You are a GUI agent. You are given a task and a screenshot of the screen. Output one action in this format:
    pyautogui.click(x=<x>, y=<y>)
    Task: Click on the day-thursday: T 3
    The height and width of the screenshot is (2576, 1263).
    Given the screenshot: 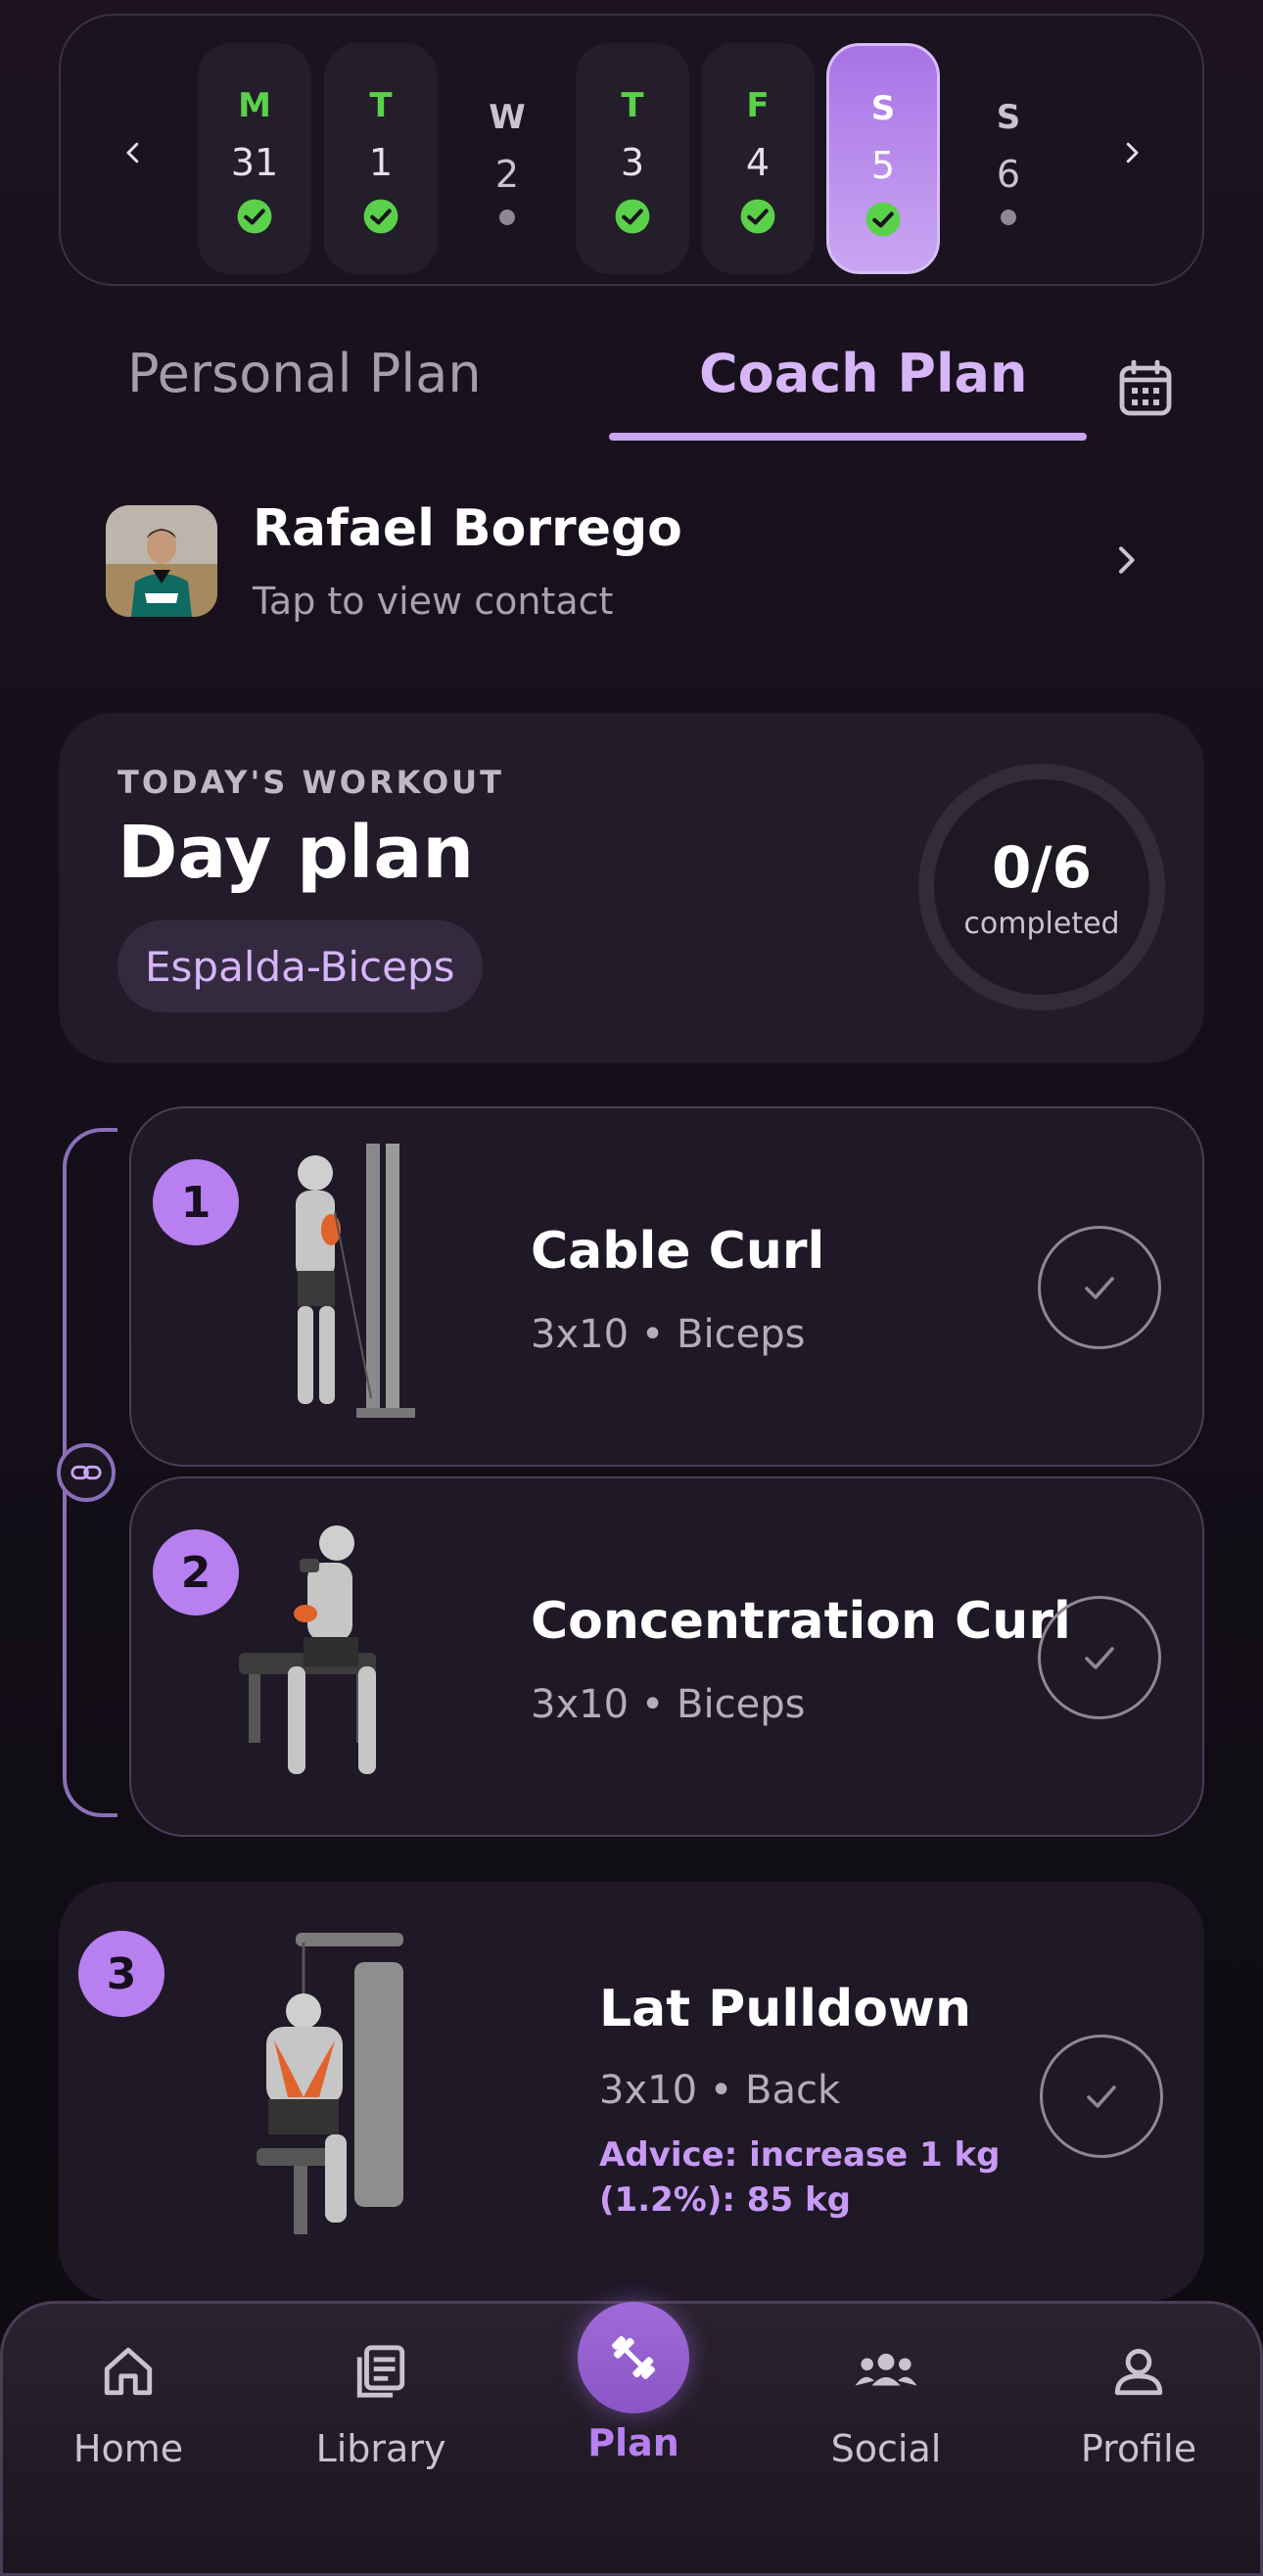 What is the action you would take?
    pyautogui.click(x=632, y=158)
    